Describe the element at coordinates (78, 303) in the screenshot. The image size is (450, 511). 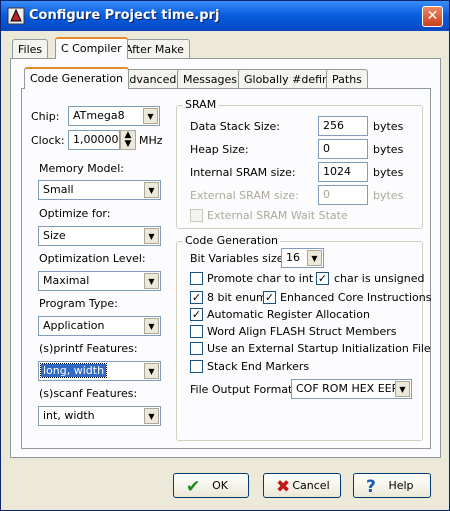
I see `program-type-label: Program Type:` at that location.